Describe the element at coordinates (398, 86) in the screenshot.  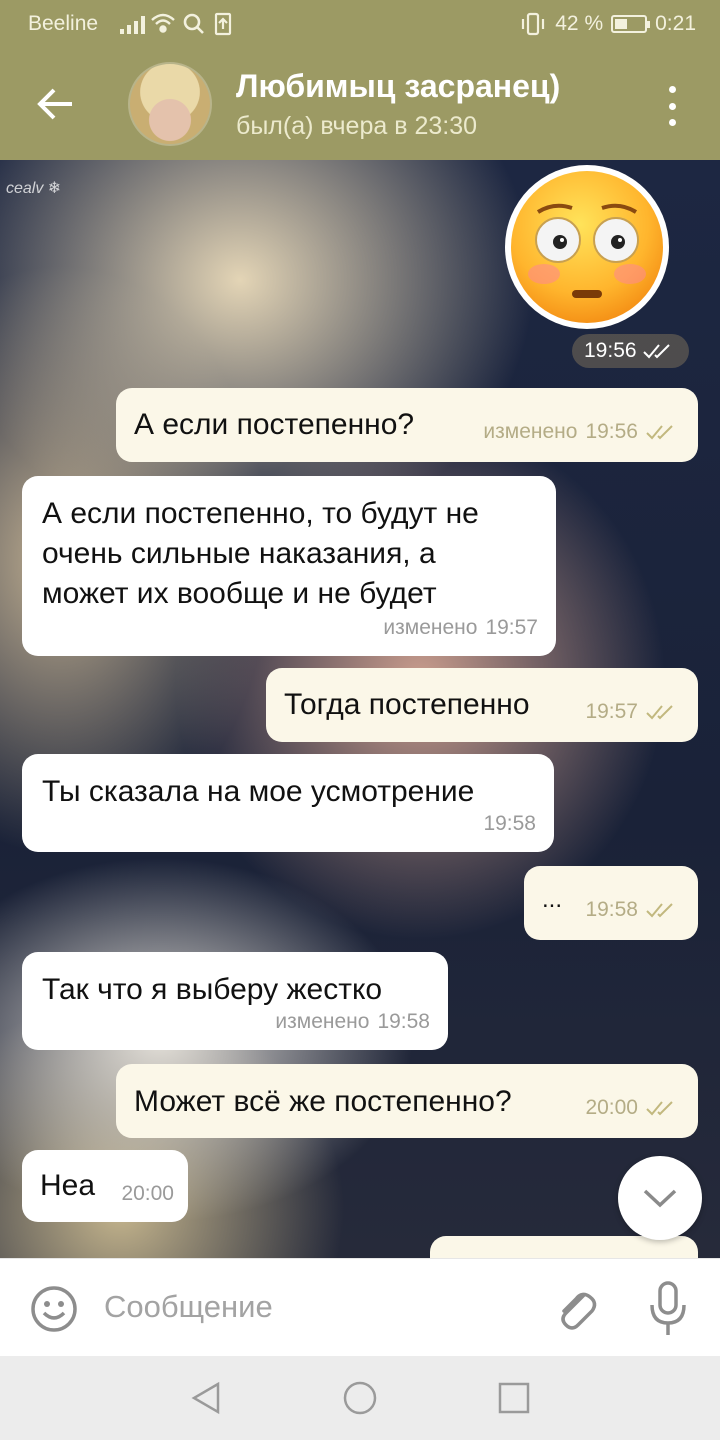
I see `contact-name: Любимыц засранец)` at that location.